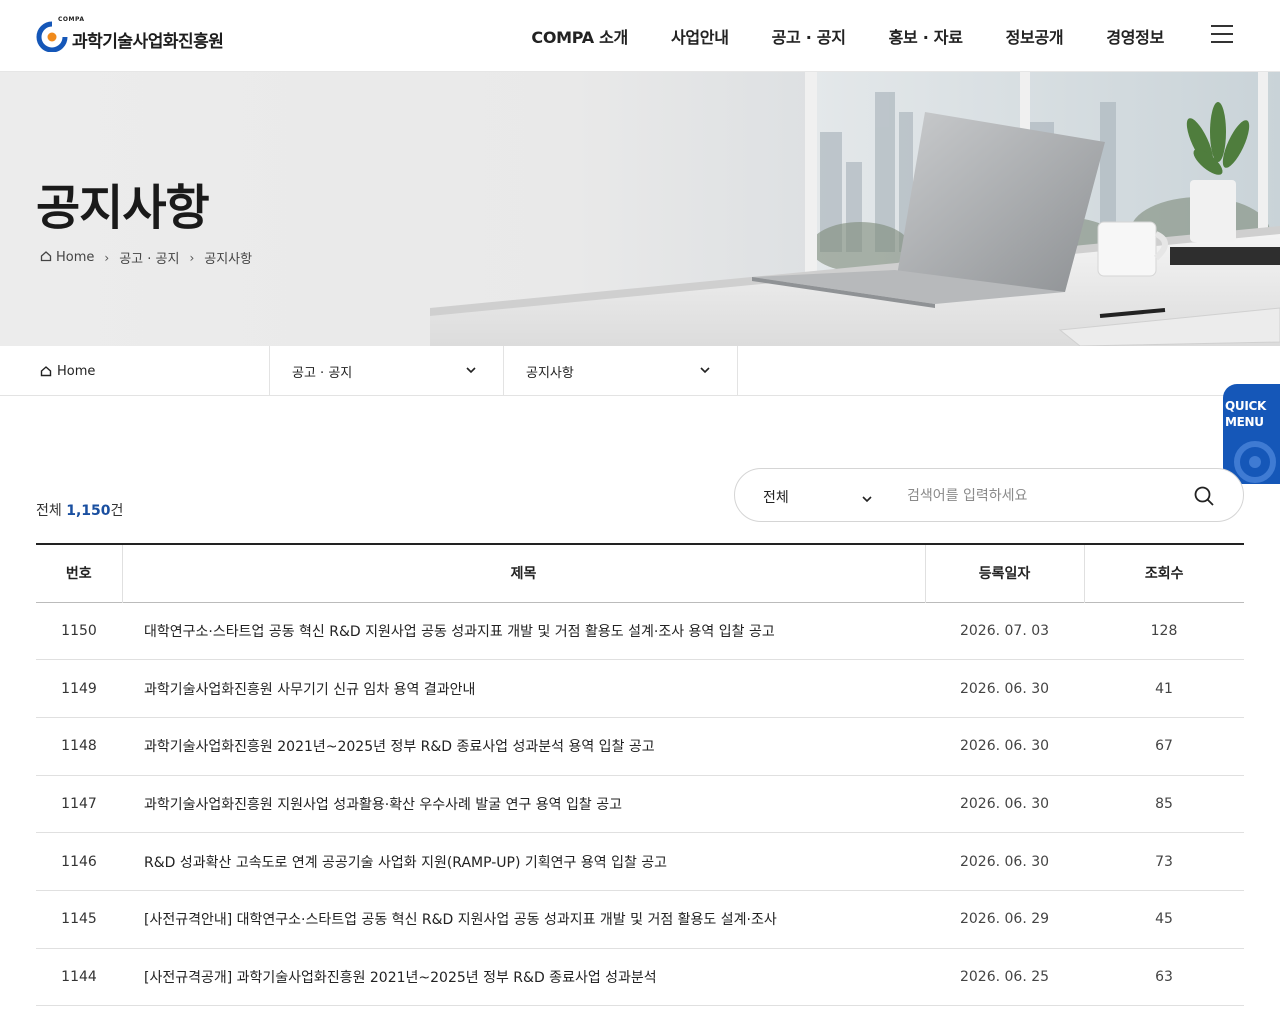  Describe the element at coordinates (1005, 573) in the screenshot. I see `column-header-date: 등록일자` at that location.